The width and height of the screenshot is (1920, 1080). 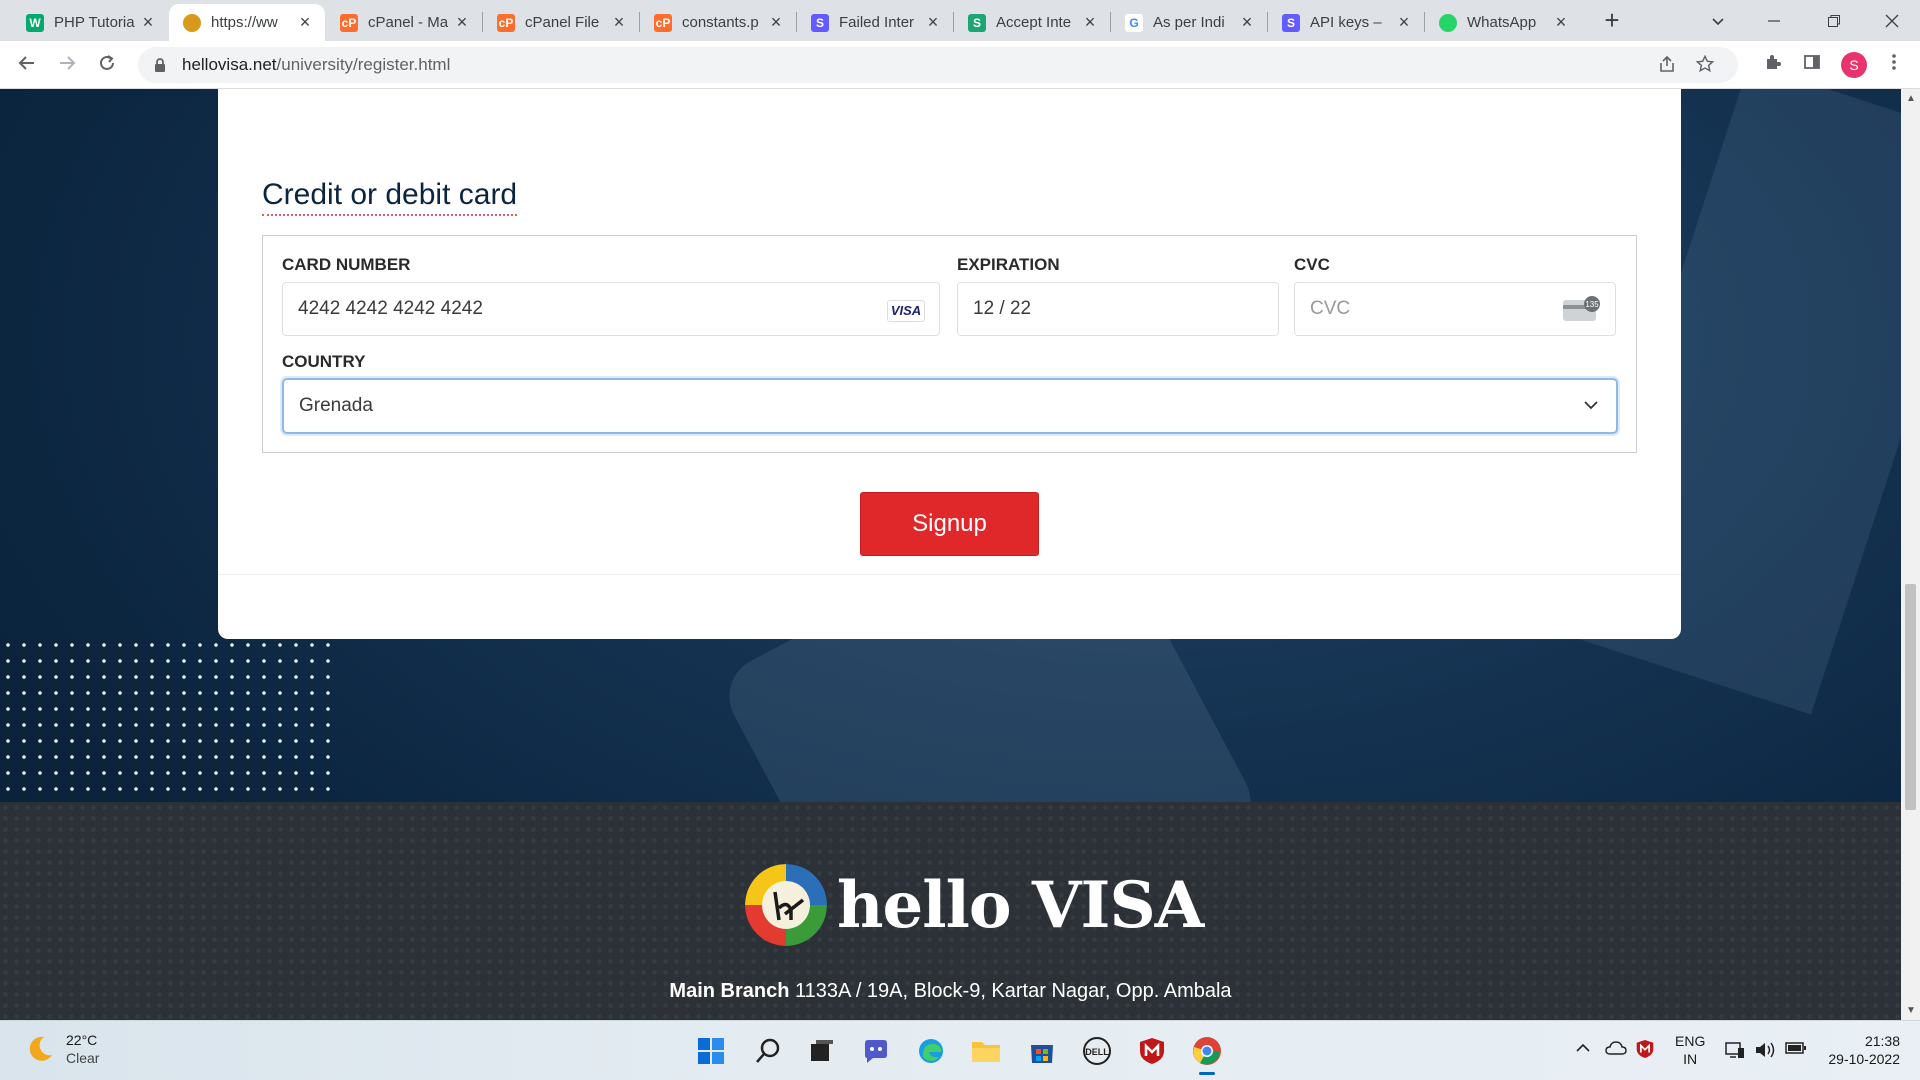 I want to click on clock-time: 21:38, so click(x=1882, y=1041).